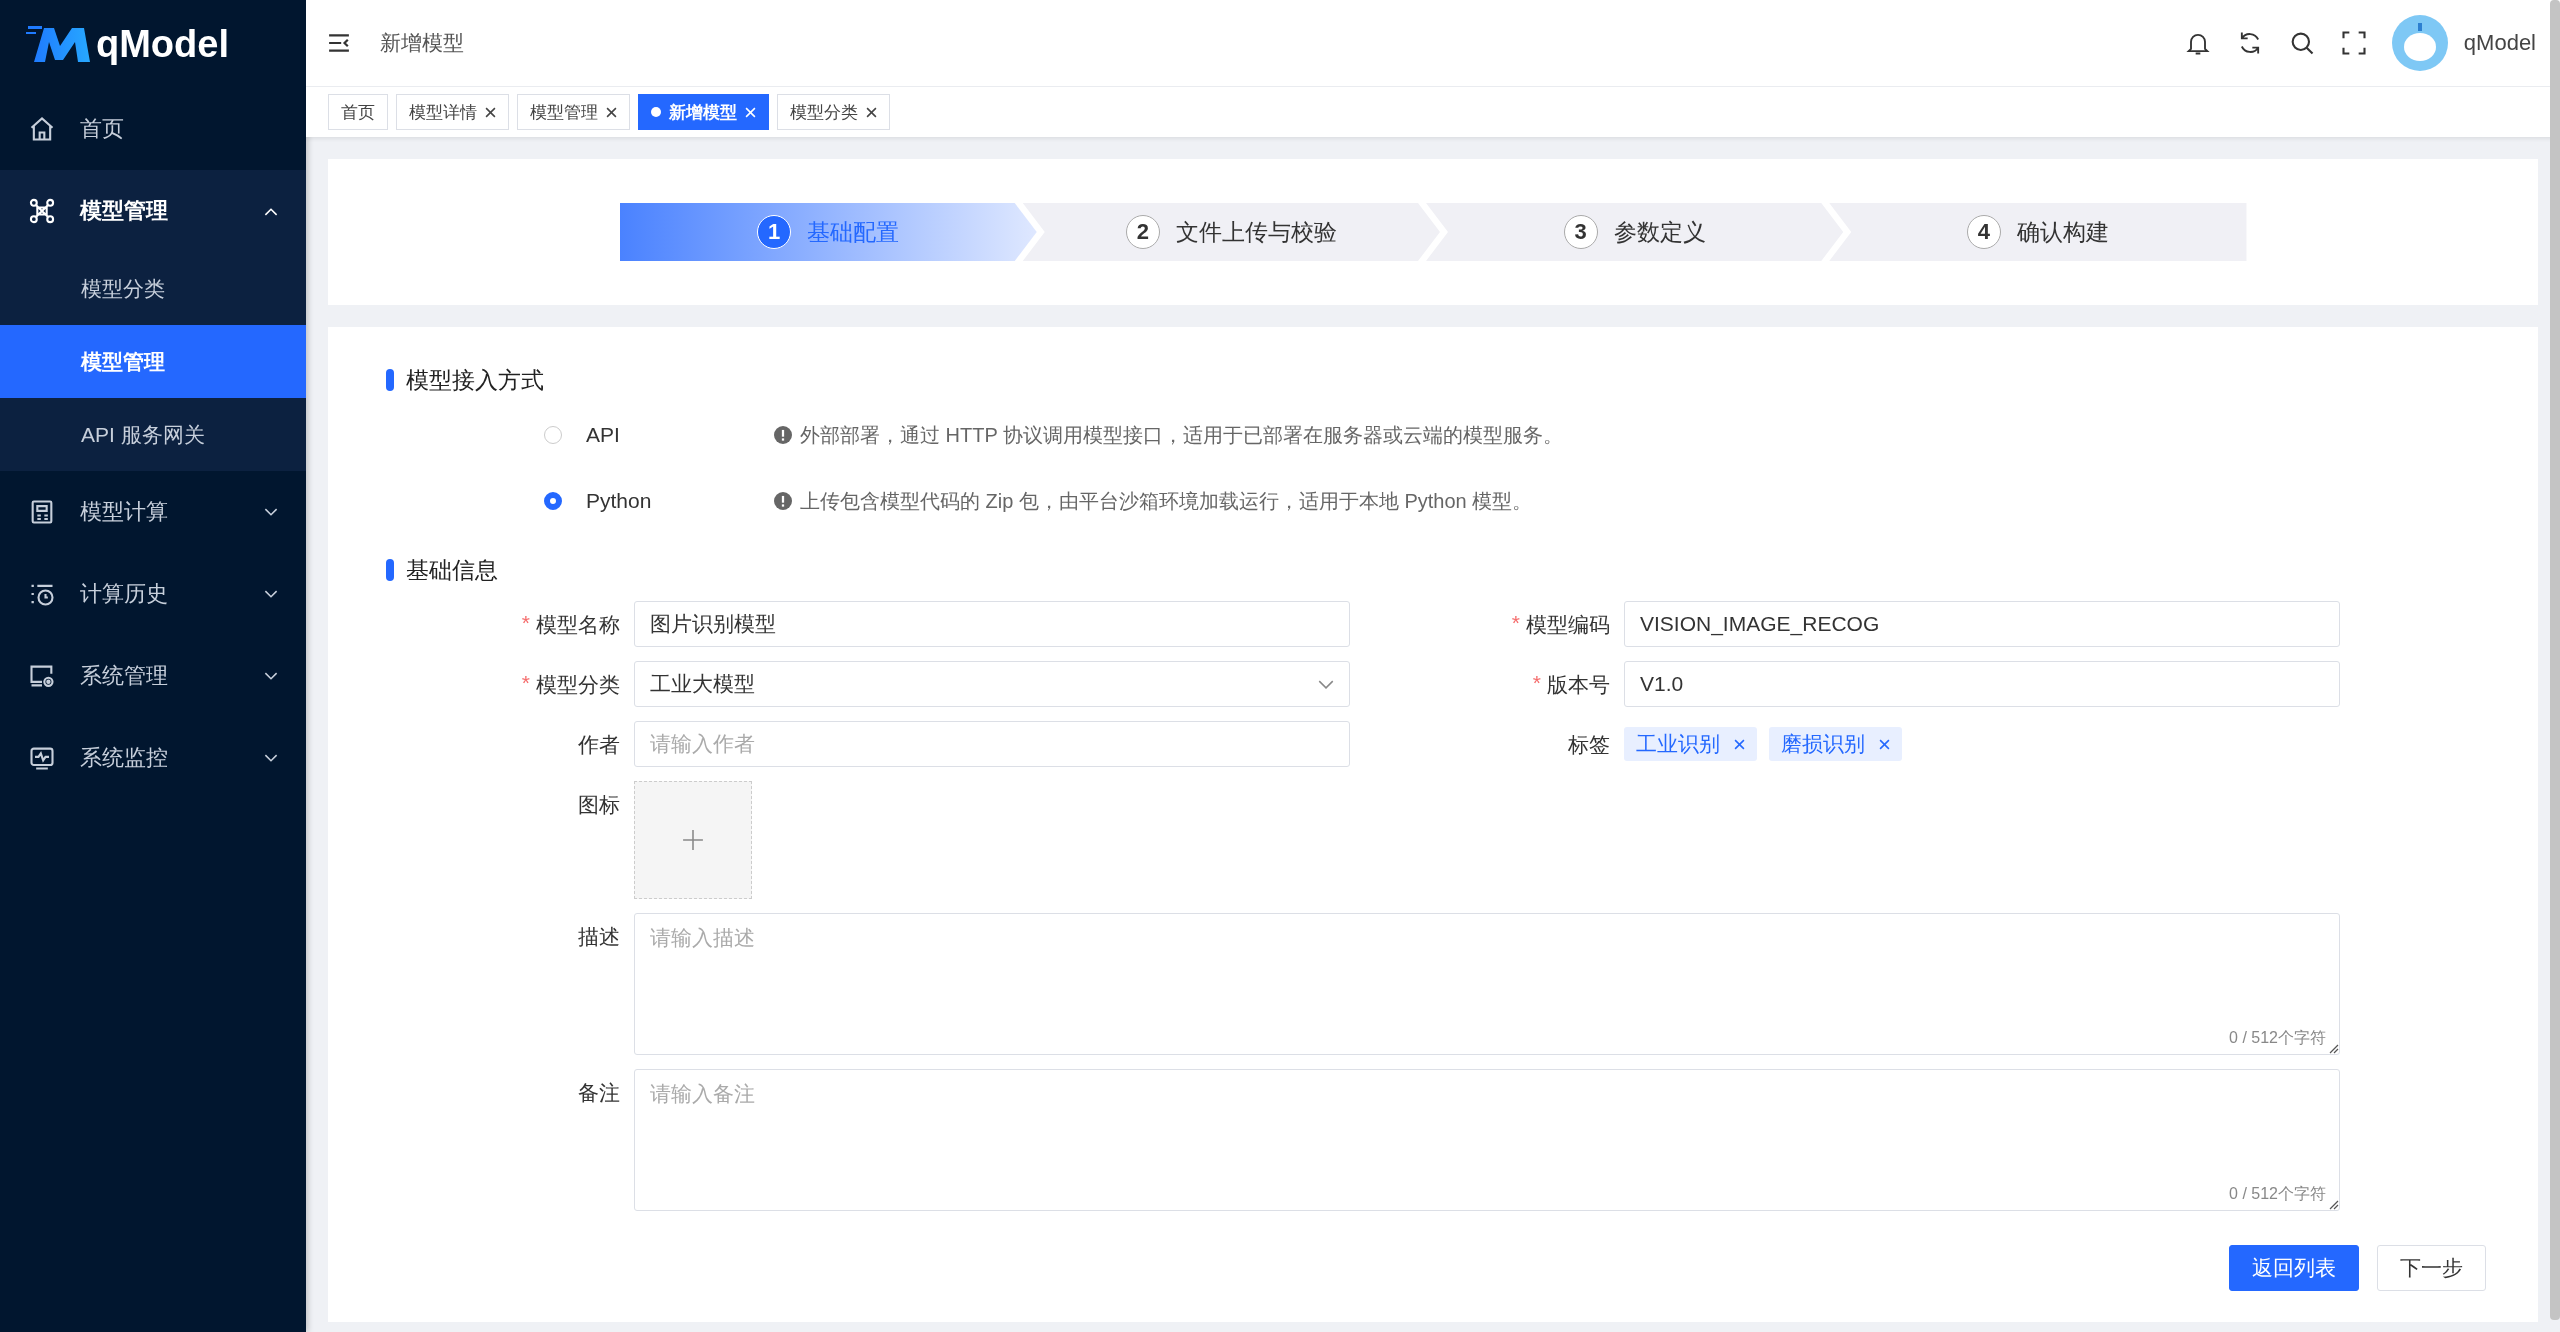  Describe the element at coordinates (1578, 685) in the screenshot. I see `field-label: 版本号` at that location.